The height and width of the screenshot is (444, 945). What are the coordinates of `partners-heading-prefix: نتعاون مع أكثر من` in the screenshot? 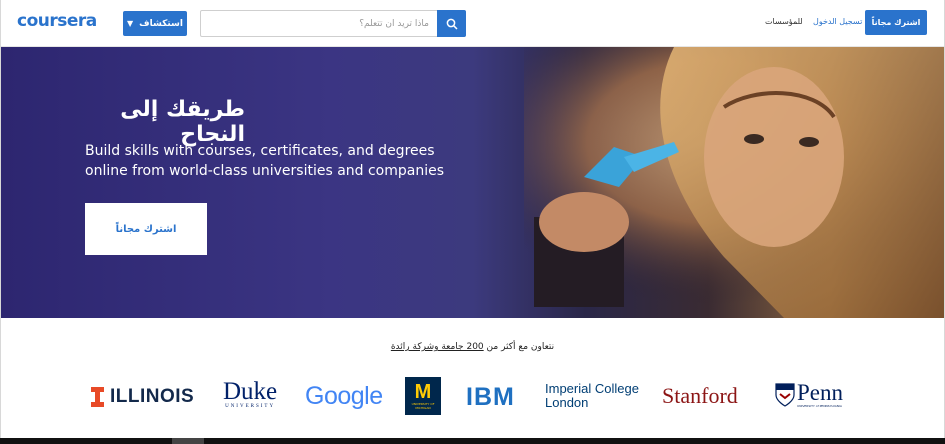 It's located at (520, 347).